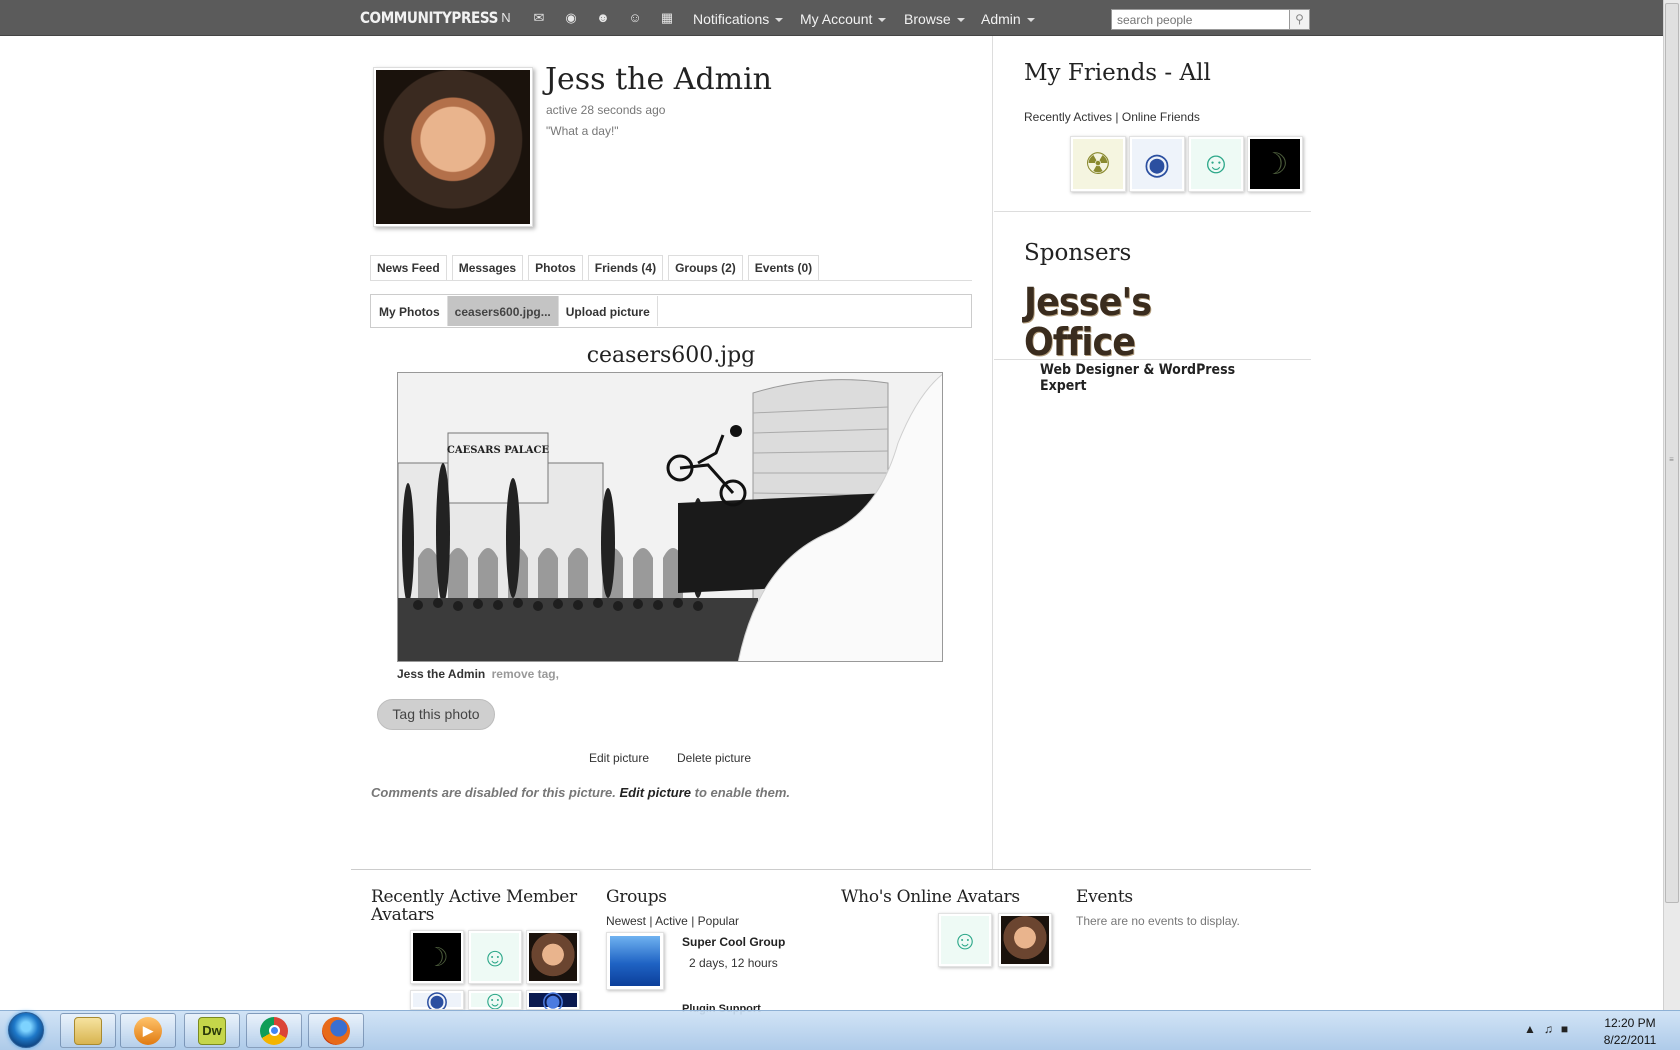  I want to click on remove-tag-link: remove tag,, so click(525, 674).